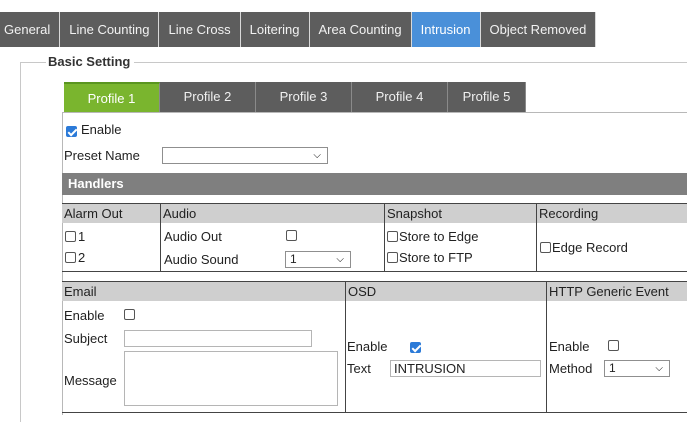 This screenshot has width=687, height=422. What do you see at coordinates (90, 61) in the screenshot?
I see `basic-setting-title: Basic Setting` at bounding box center [90, 61].